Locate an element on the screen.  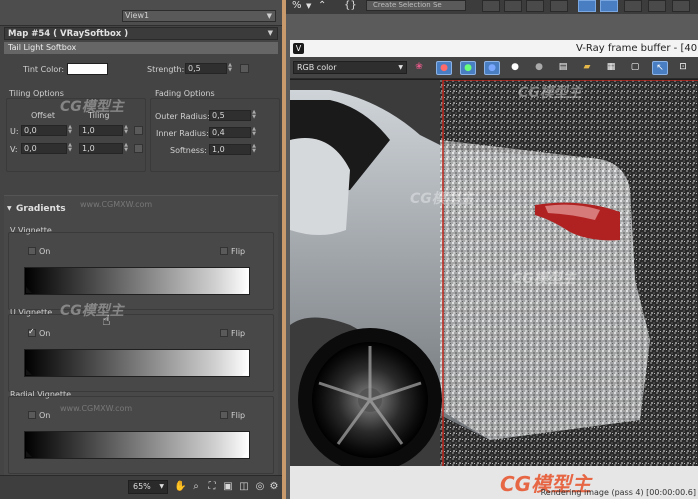
collapse-arrow-icon: ▼ is located at coordinates (9, 208).